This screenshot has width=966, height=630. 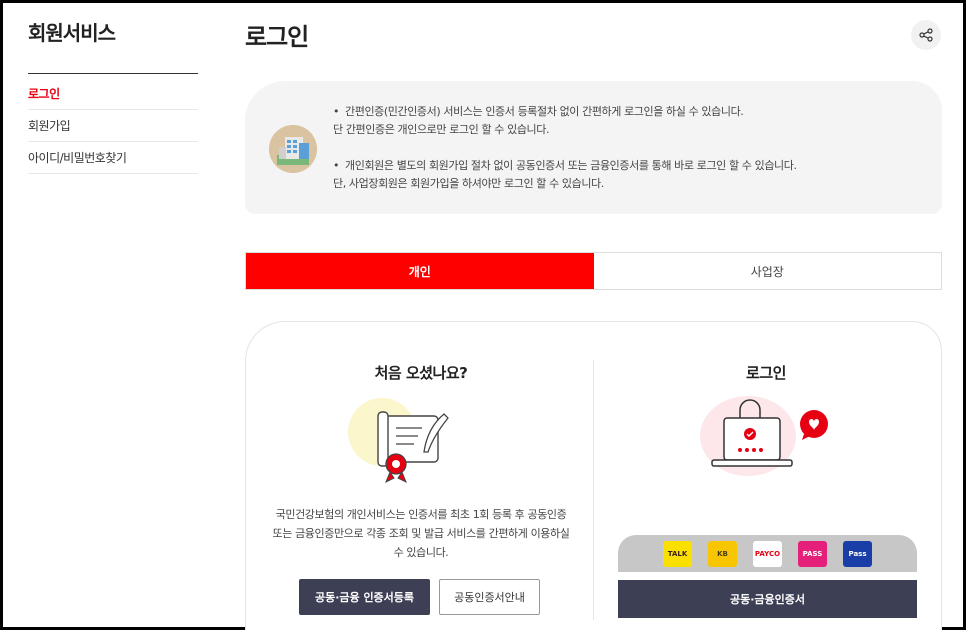 I want to click on sidebar-item-find-account: 아이디/비밀번호찾기, so click(x=113, y=158).